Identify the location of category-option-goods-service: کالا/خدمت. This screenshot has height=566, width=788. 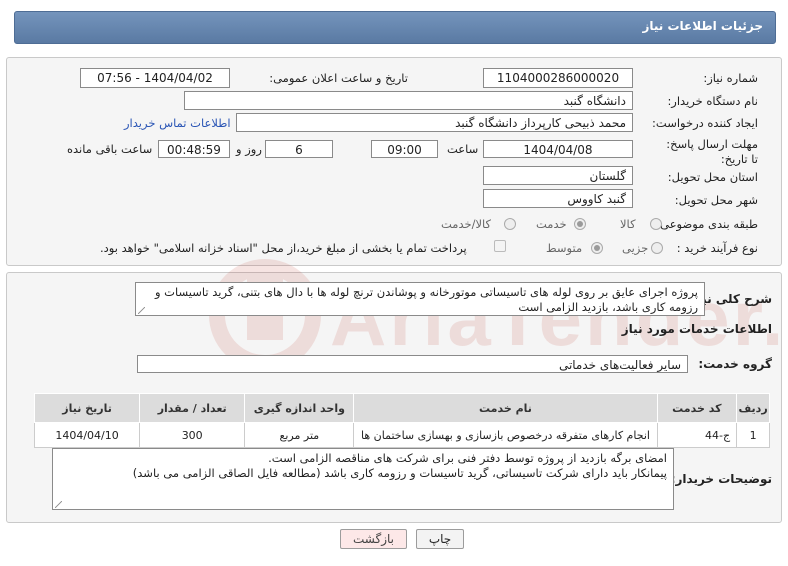
(466, 224).